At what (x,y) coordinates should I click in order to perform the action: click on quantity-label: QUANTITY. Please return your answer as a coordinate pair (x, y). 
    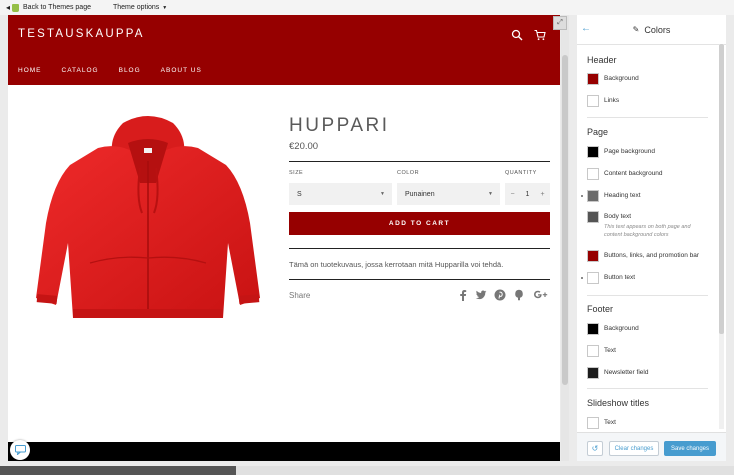
    Looking at the image, I should click on (521, 173).